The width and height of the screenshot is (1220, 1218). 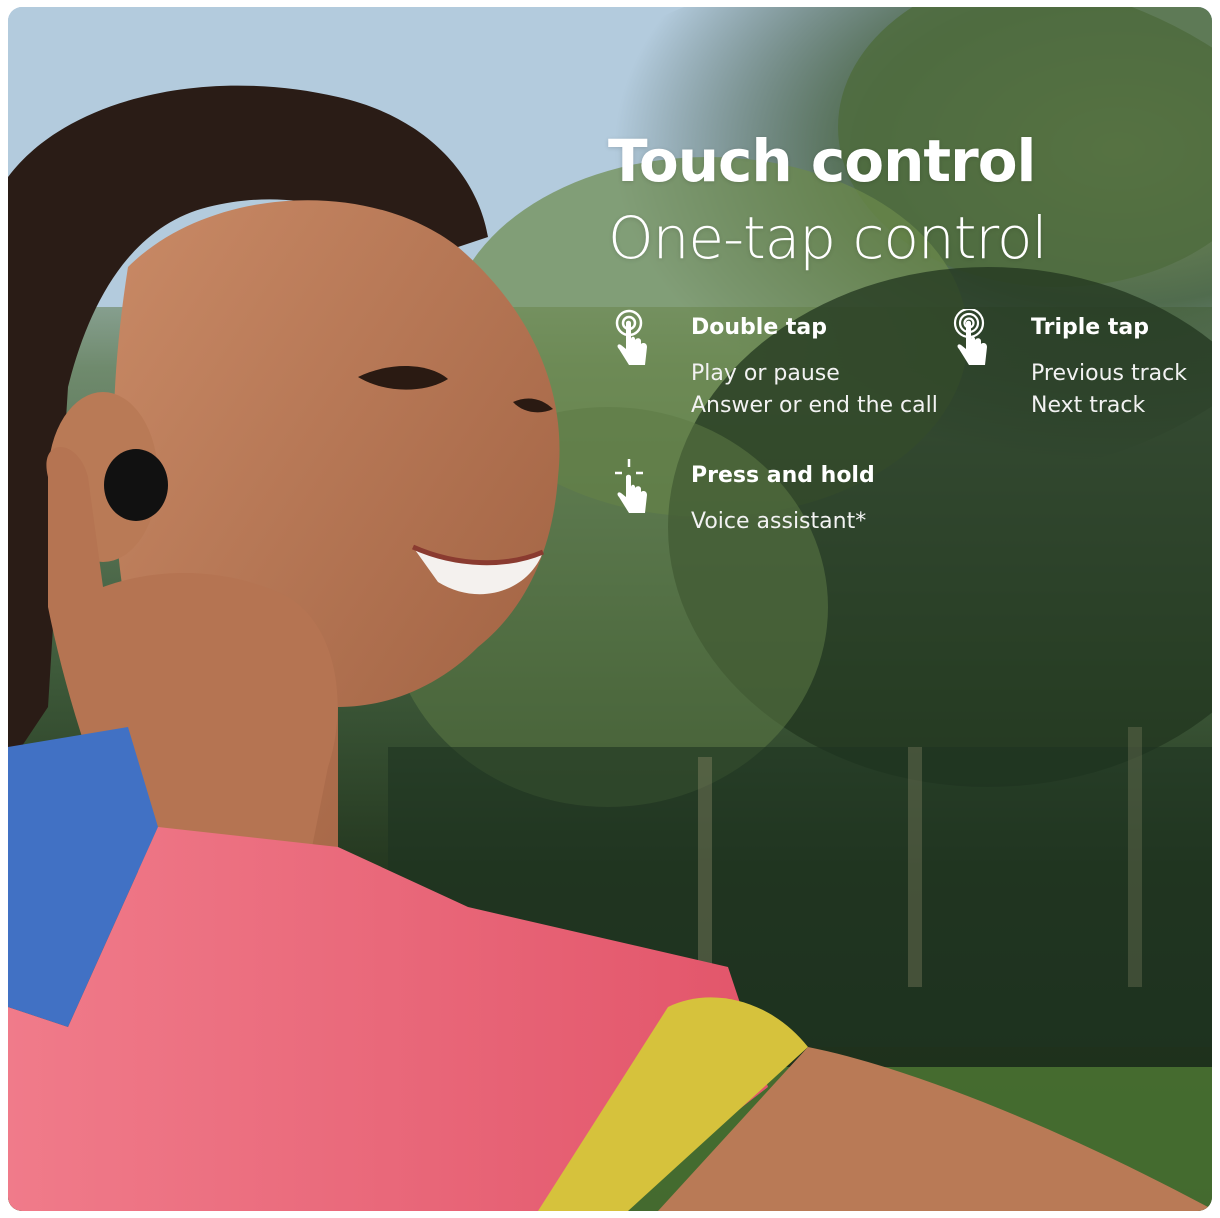 I want to click on triple-tap-icon, so click(x=970, y=337).